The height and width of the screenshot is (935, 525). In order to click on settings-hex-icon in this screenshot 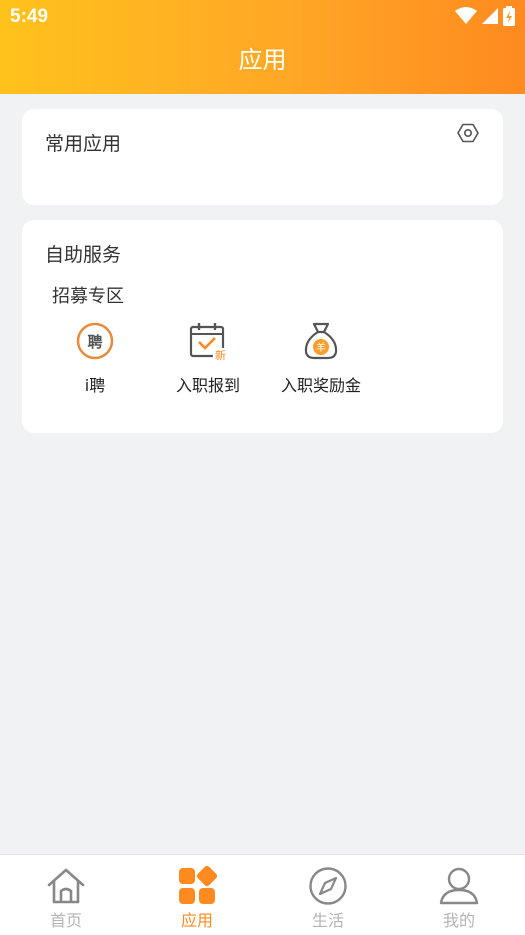, I will do `click(468, 133)`.